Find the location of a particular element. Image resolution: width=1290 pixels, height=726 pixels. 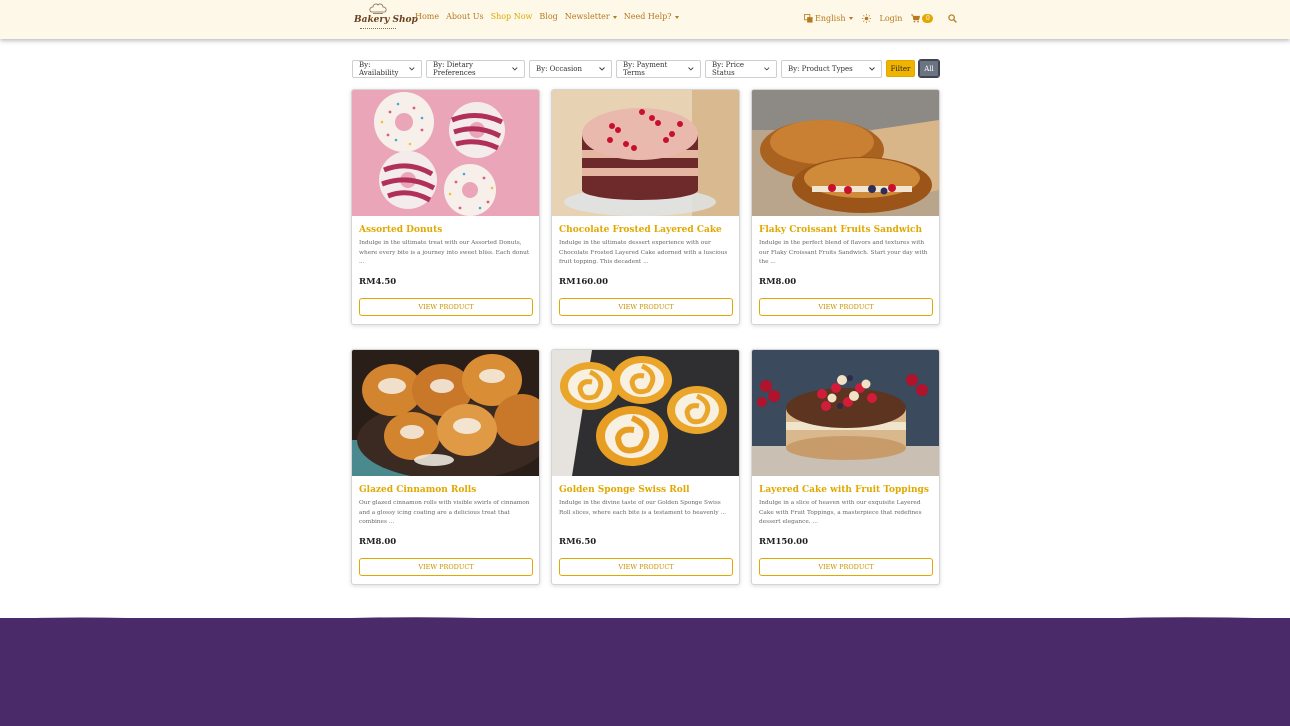

nav-shop-label: Shop Now is located at coordinates (511, 16).